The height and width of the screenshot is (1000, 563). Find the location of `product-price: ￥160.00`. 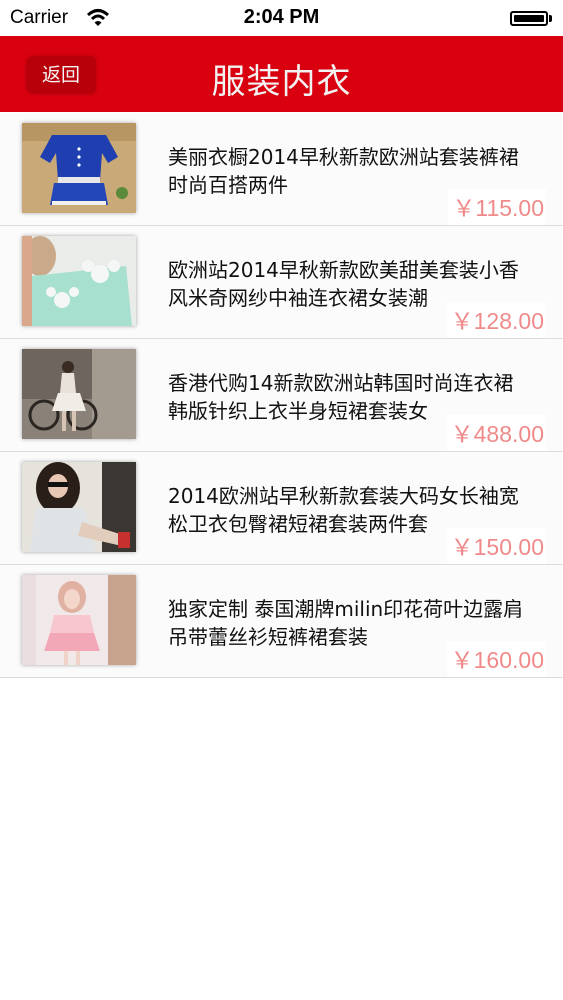

product-price: ￥160.00 is located at coordinates (496, 659).